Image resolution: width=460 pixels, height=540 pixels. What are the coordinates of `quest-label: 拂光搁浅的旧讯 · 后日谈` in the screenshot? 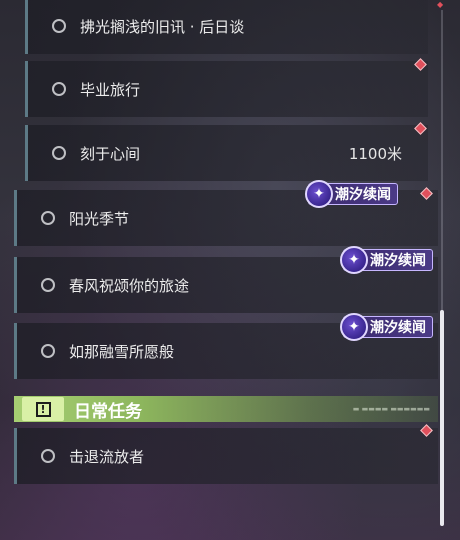 It's located at (162, 26).